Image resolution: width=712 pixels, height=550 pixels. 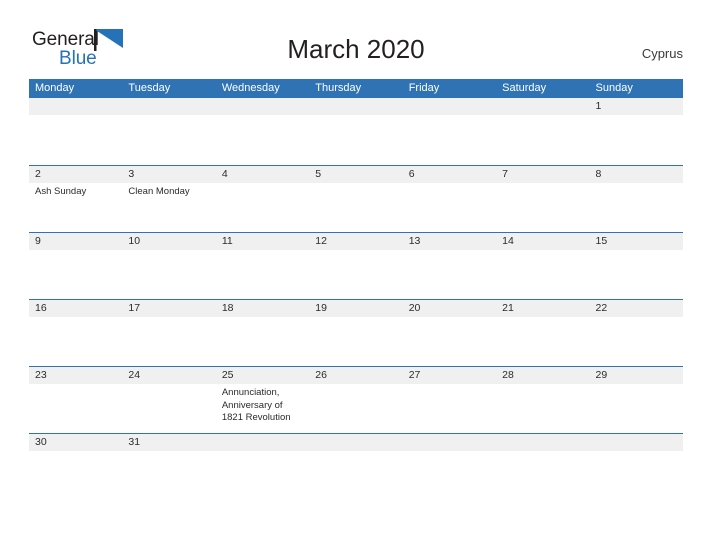 I want to click on weekday-header-monday: Monday, so click(x=55, y=88).